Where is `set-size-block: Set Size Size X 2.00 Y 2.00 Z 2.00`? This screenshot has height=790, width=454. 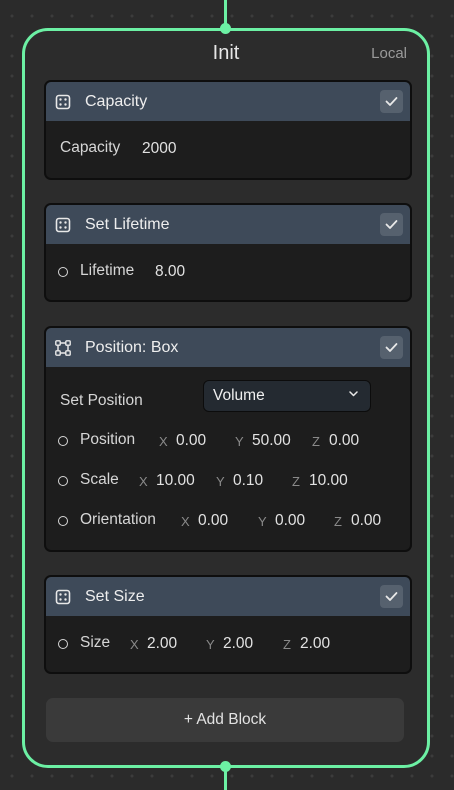
set-size-block: Set Size Size X 2.00 Y 2.00 Z 2.00 is located at coordinates (228, 624).